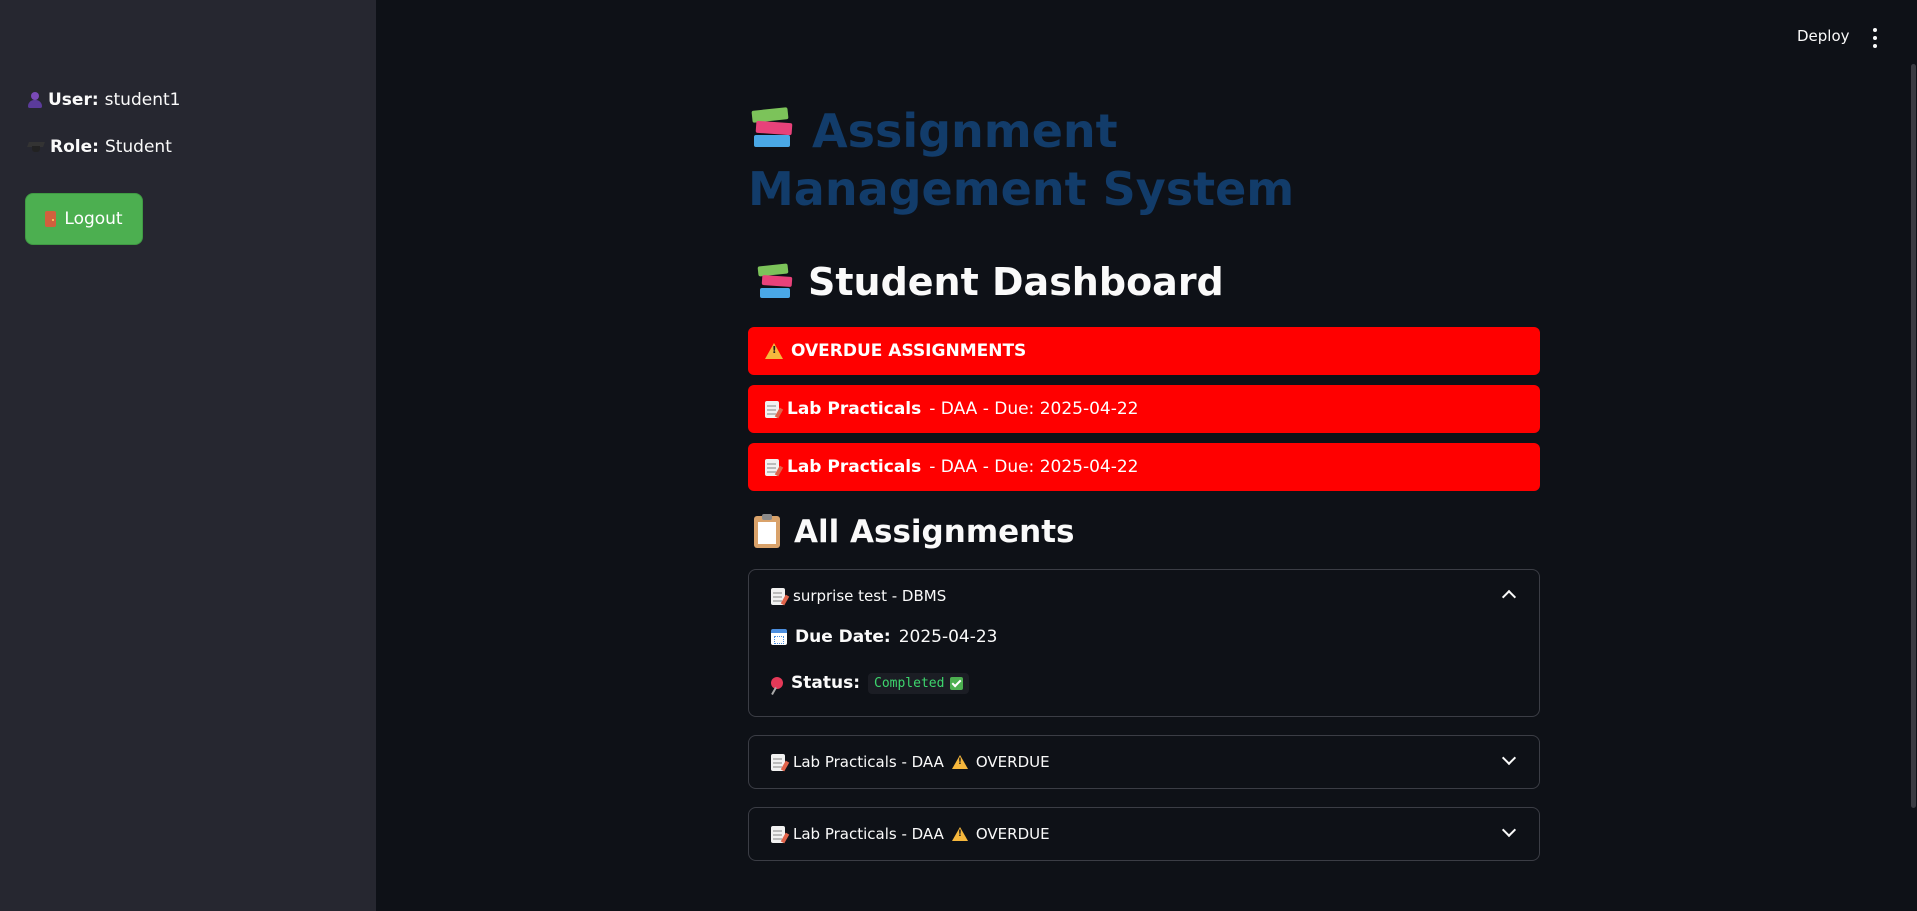 The image size is (1917, 911). Describe the element at coordinates (870, 596) in the screenshot. I see `assignment-label: surprise test - DBMS` at that location.